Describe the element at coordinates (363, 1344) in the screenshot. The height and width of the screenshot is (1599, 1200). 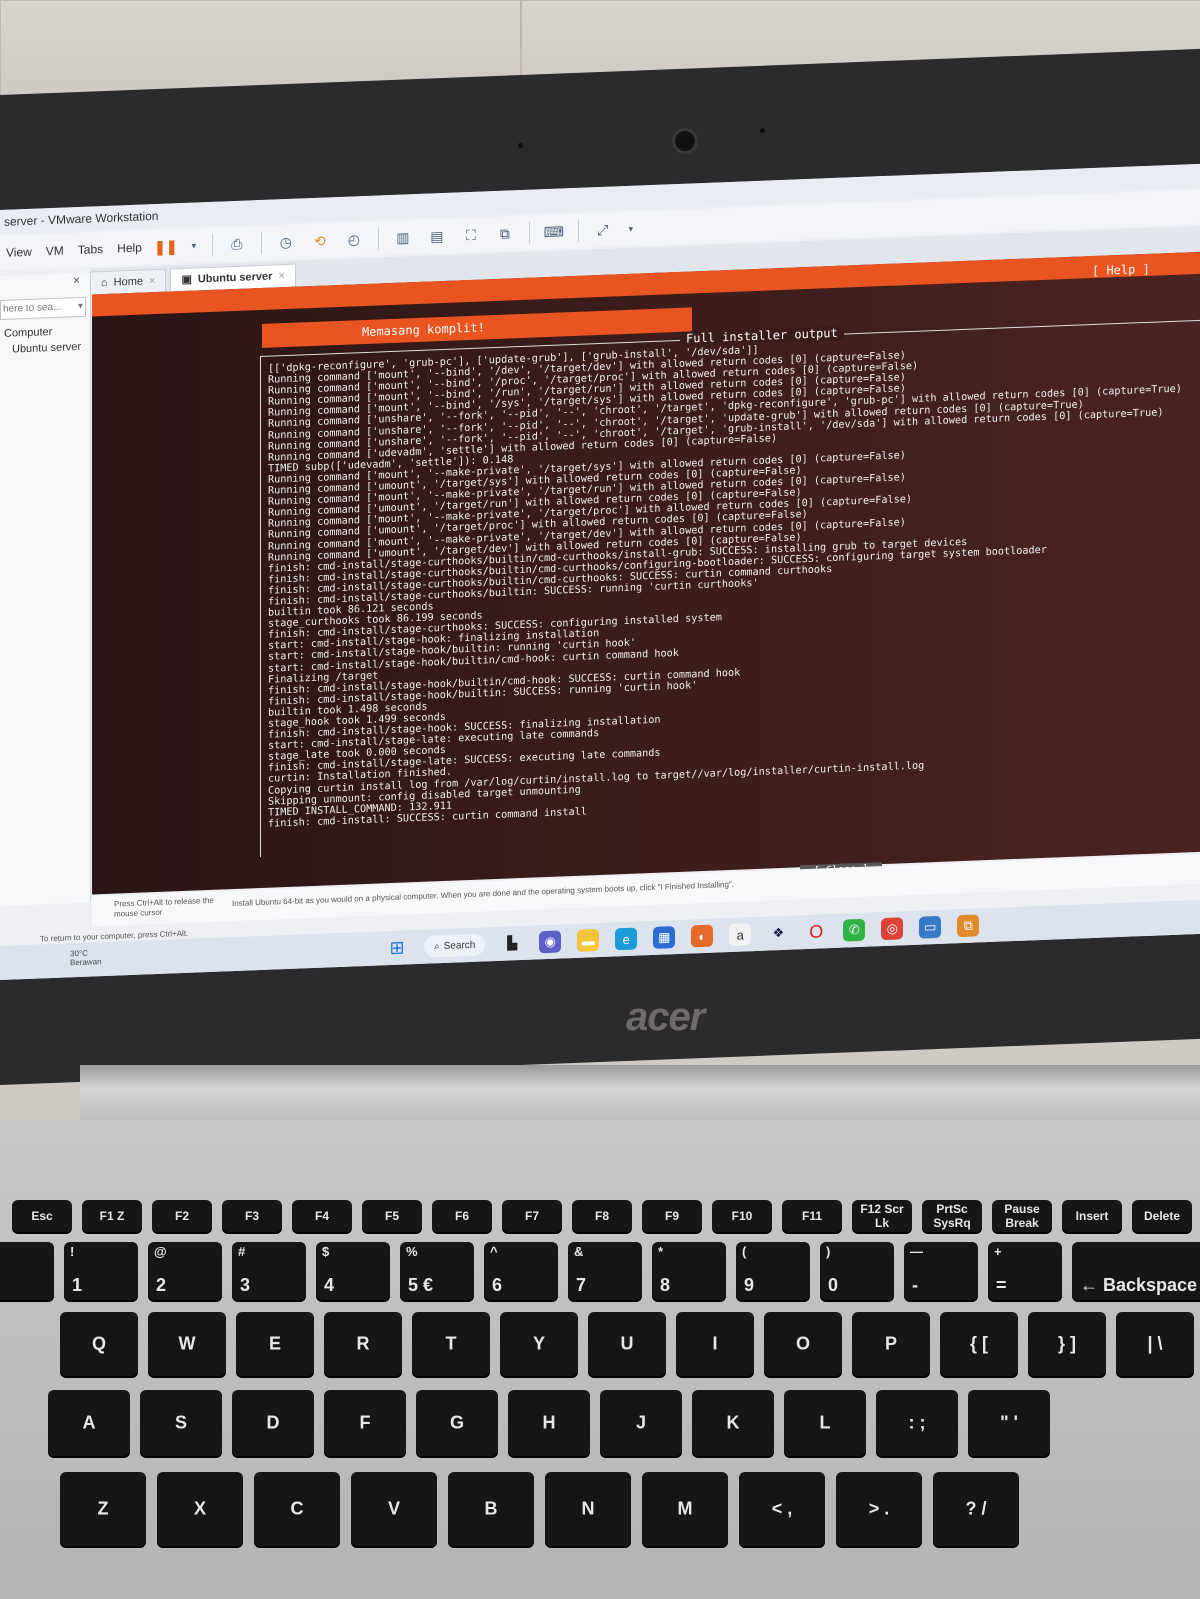
I see `letter-key: R` at that location.